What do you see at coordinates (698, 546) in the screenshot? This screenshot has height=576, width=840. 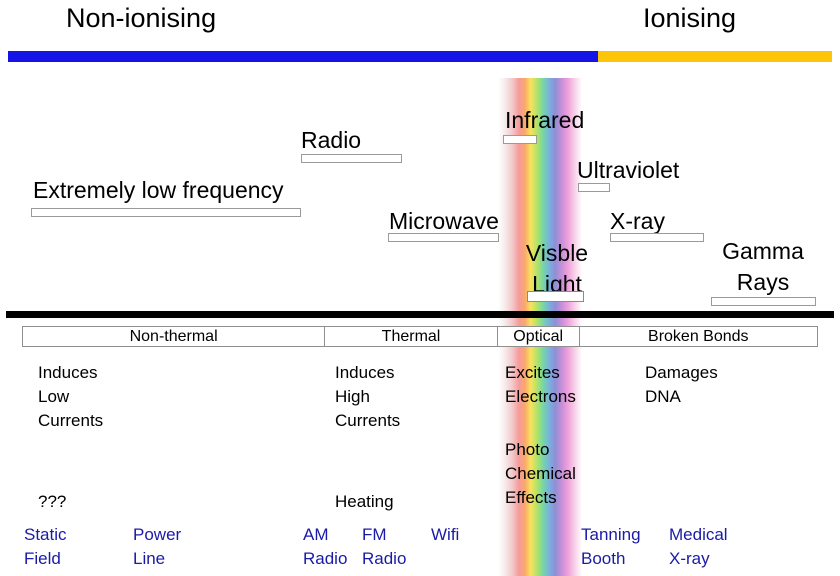 I see `example-label-medical-xray: Medical X-ray` at bounding box center [698, 546].